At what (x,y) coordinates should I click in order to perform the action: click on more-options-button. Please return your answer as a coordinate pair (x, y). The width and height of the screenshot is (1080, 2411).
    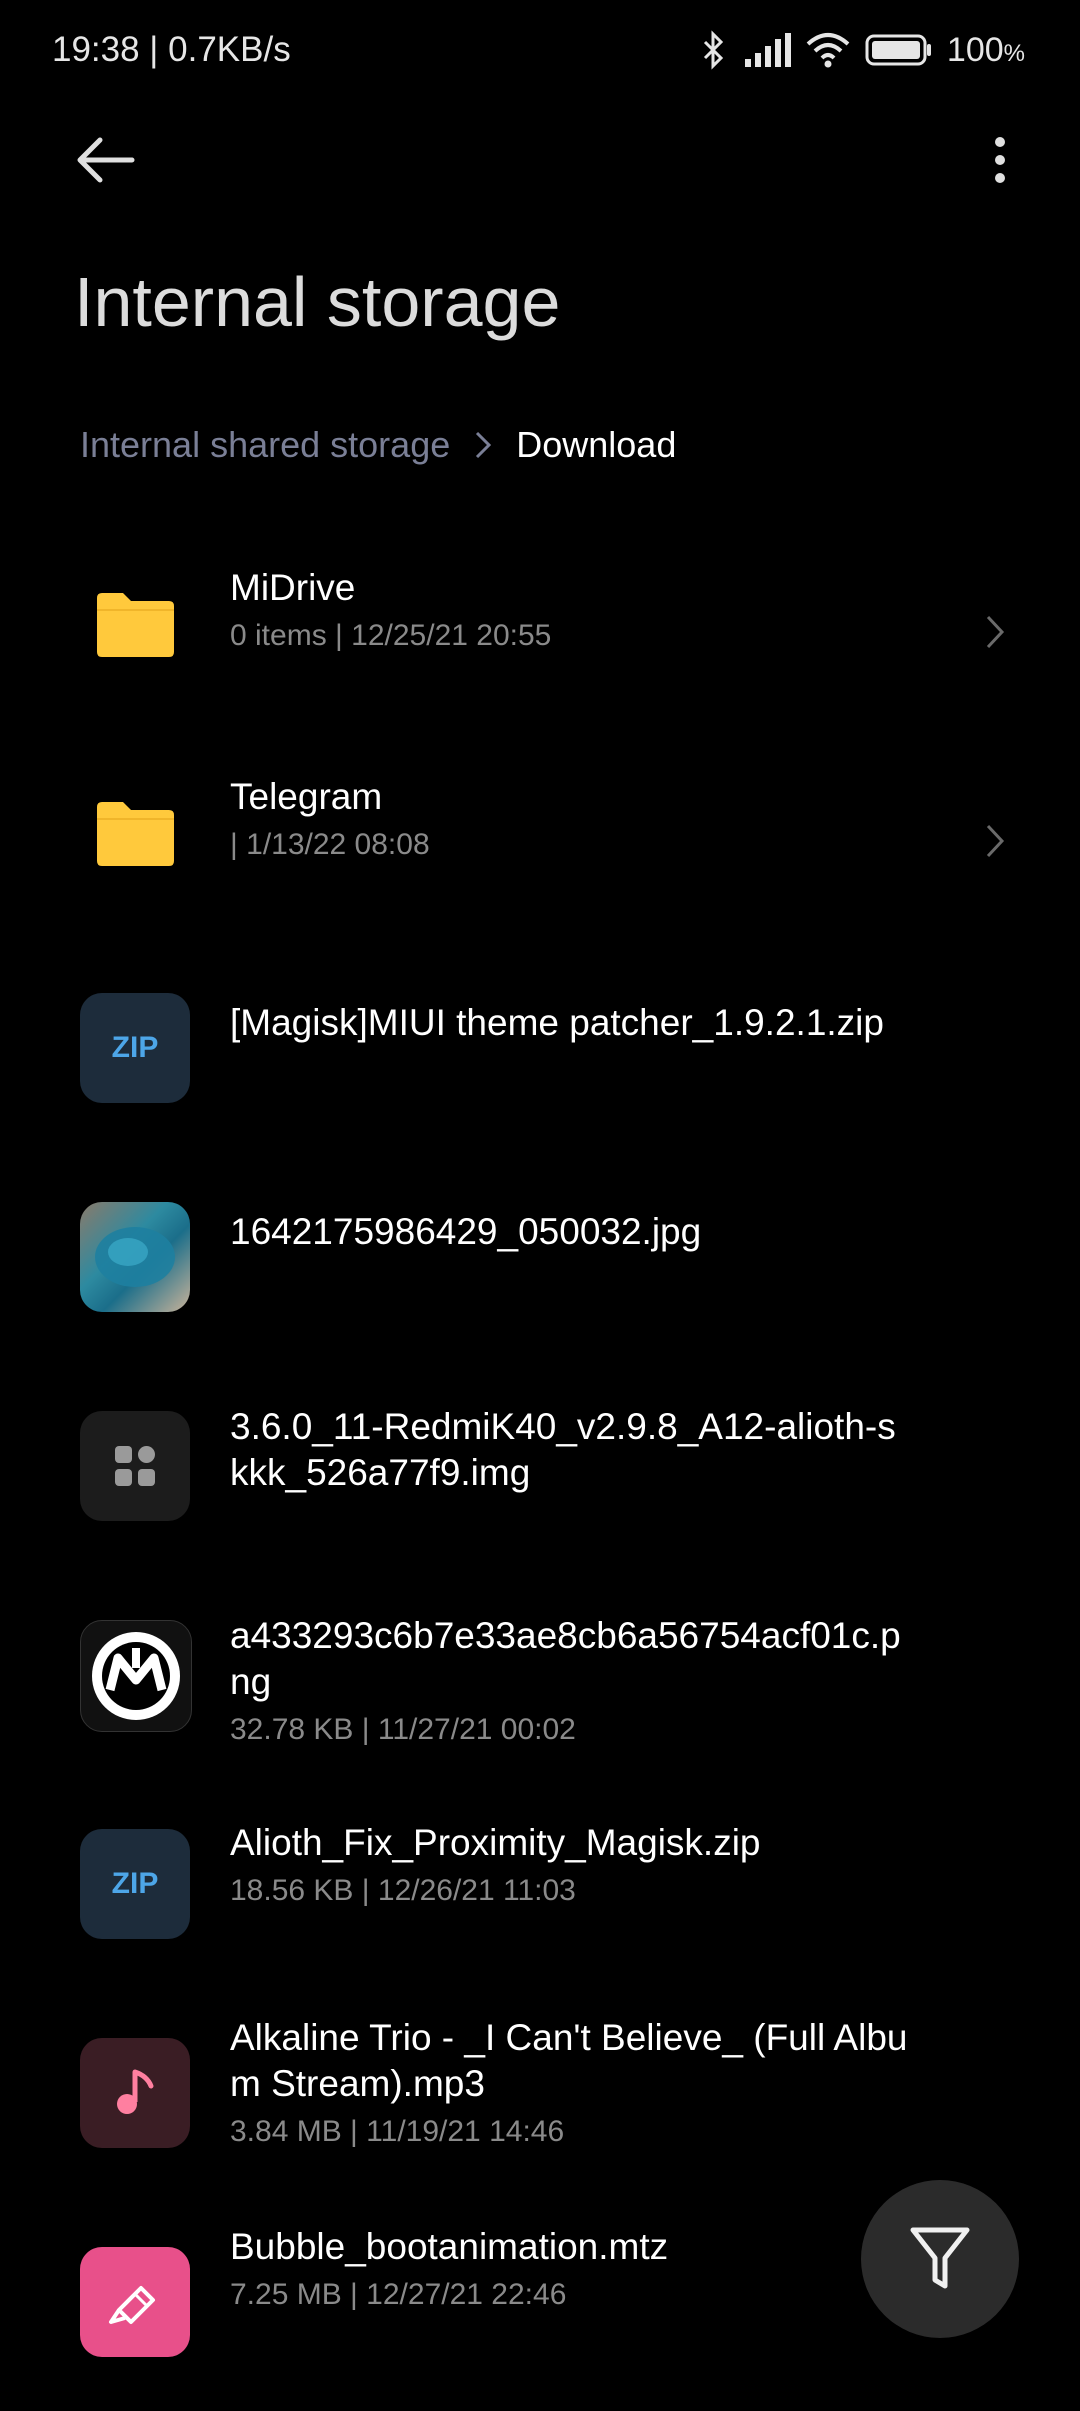
    Looking at the image, I should click on (1000, 160).